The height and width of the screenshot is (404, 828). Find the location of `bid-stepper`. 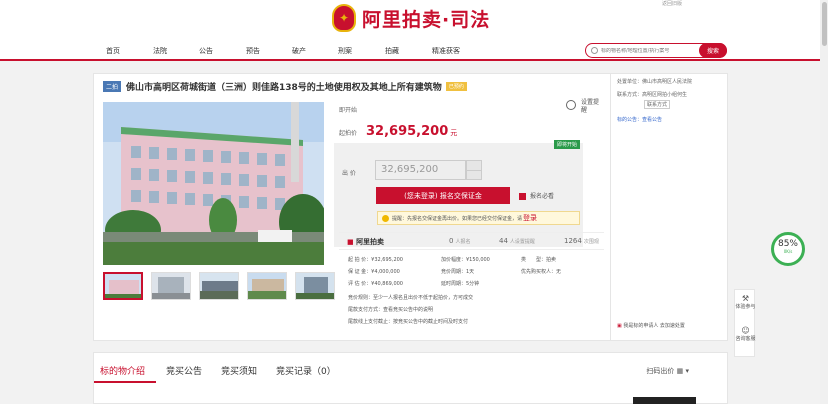

bid-stepper is located at coordinates (474, 170).